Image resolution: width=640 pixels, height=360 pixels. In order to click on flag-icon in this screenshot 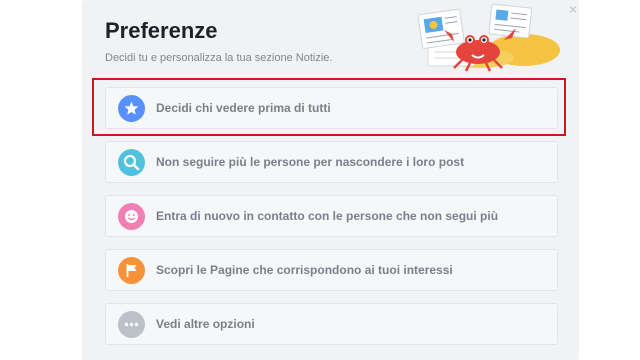, I will do `click(131, 270)`.